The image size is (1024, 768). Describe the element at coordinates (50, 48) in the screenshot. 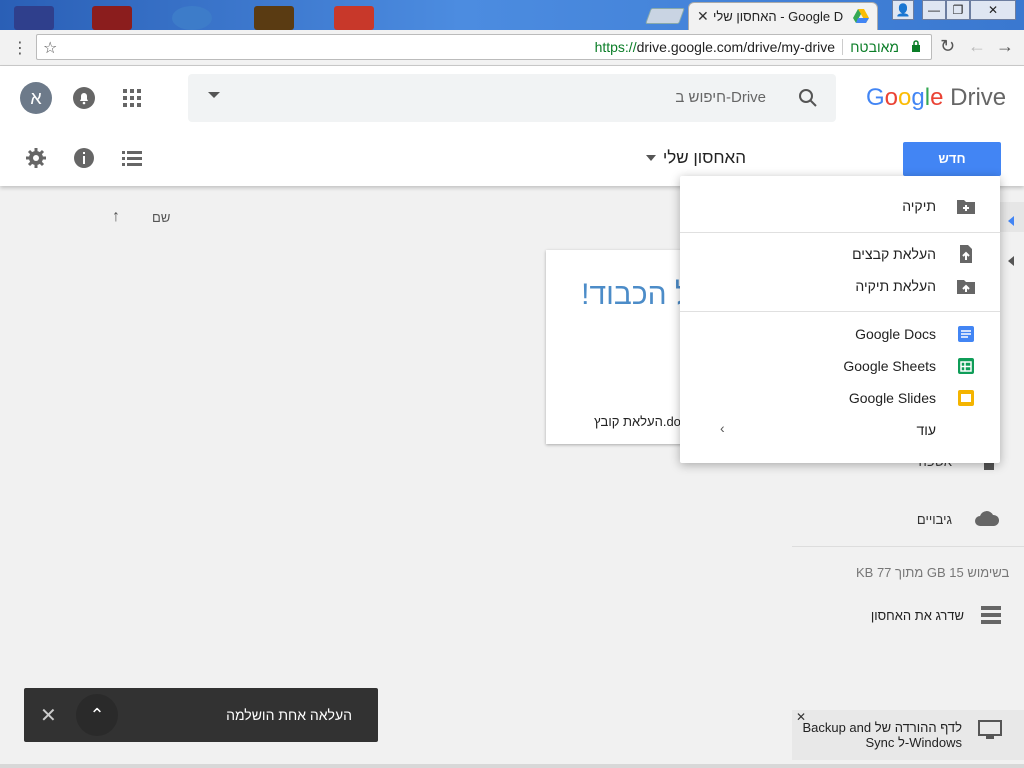

I see `bookmark-star-icon: ☆` at that location.